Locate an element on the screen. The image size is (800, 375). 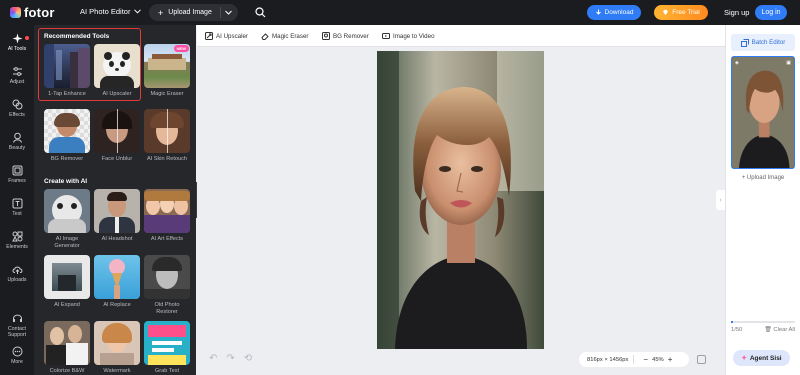
app-menu-dropdown: AI Photo Editor is located at coordinates (111, 11).